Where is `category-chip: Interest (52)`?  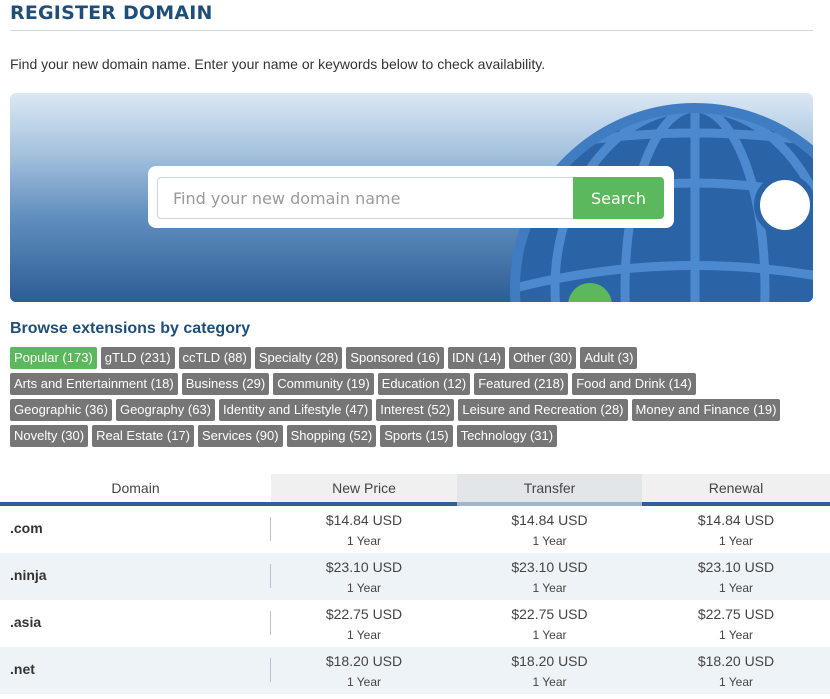
category-chip: Interest (52) is located at coordinates (415, 410).